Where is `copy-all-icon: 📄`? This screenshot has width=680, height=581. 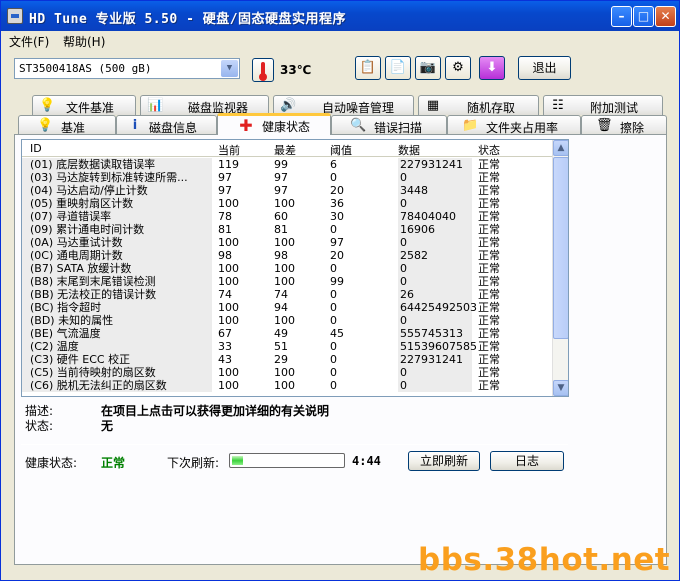 copy-all-icon: 📄 is located at coordinates (398, 67).